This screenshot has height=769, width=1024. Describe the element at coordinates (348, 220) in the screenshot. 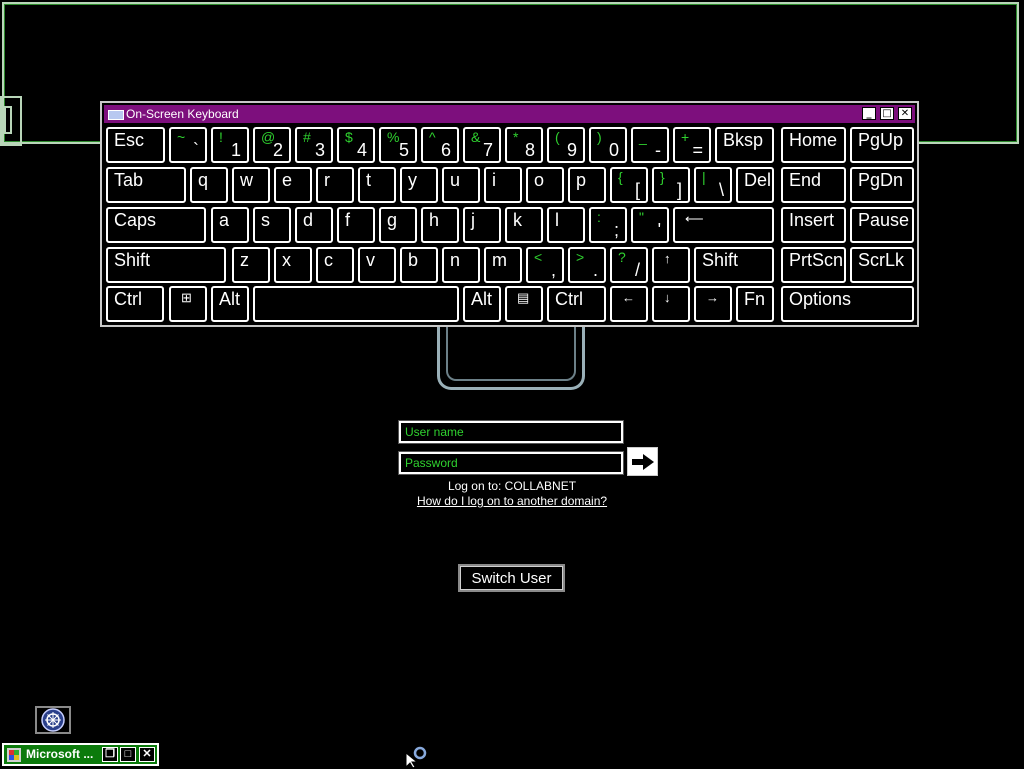

I see `key-label: f` at that location.